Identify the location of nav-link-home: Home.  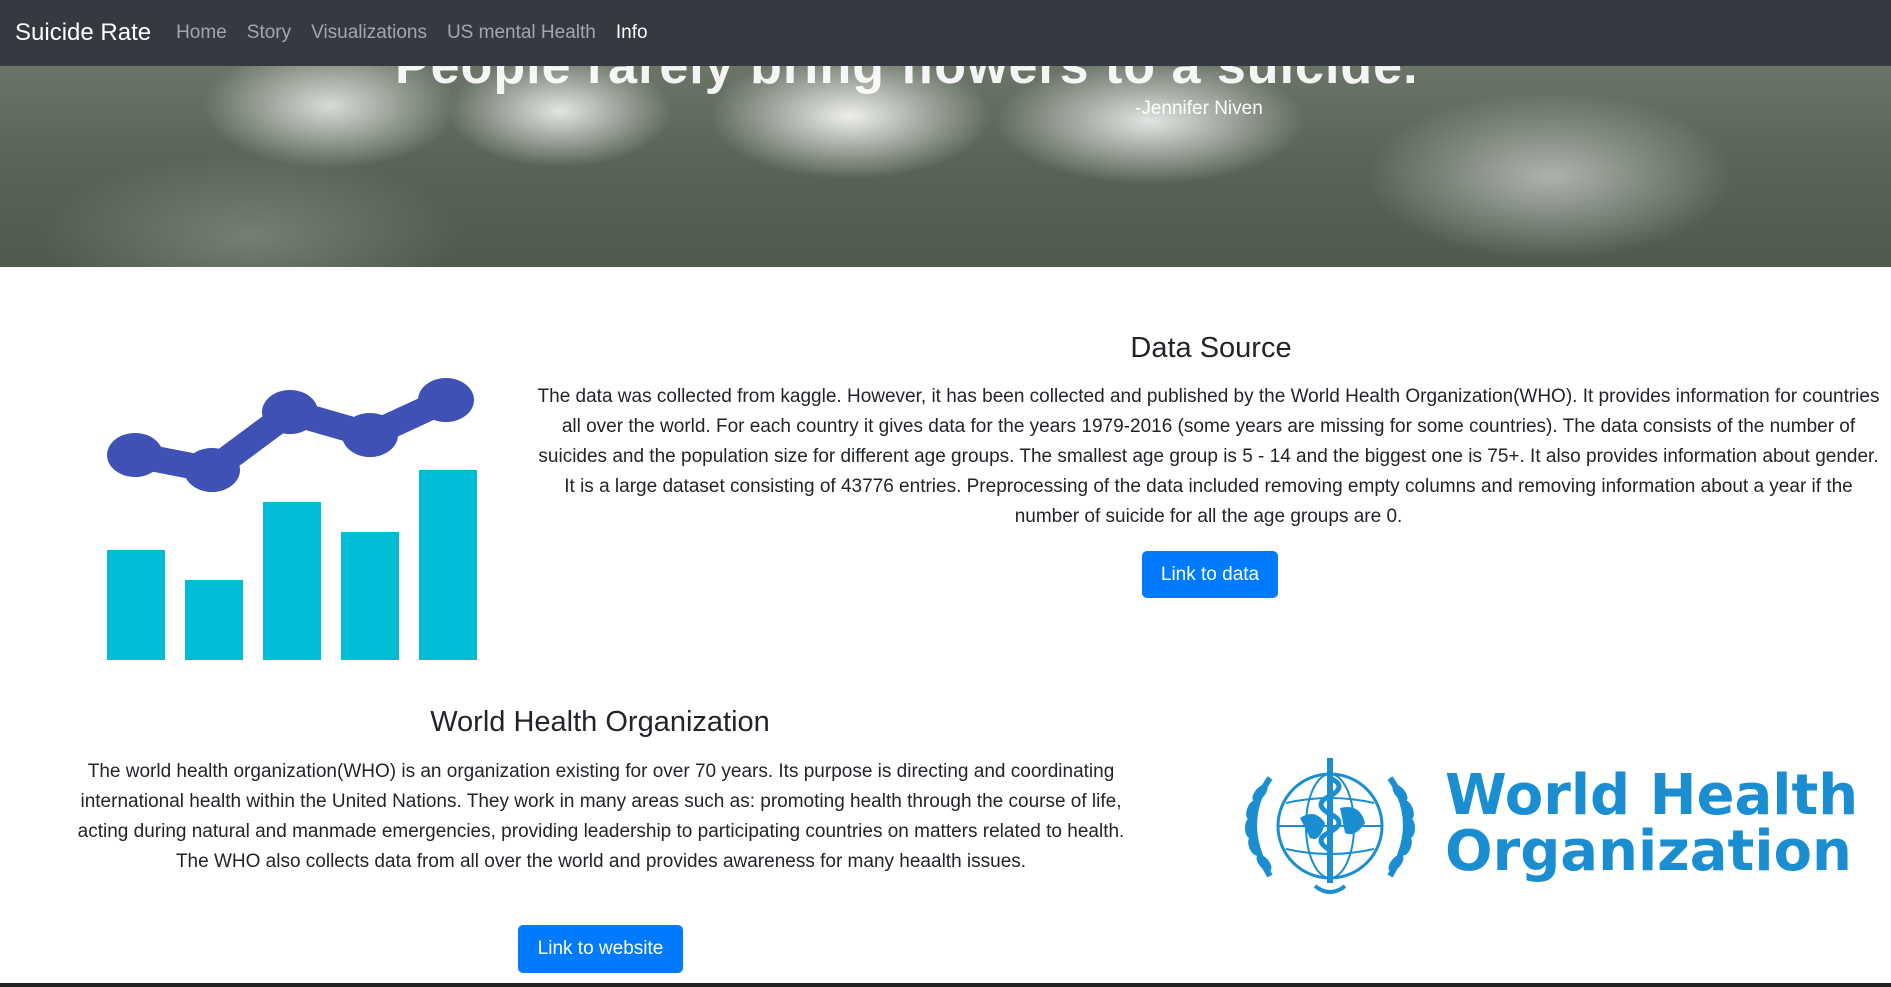
(201, 33).